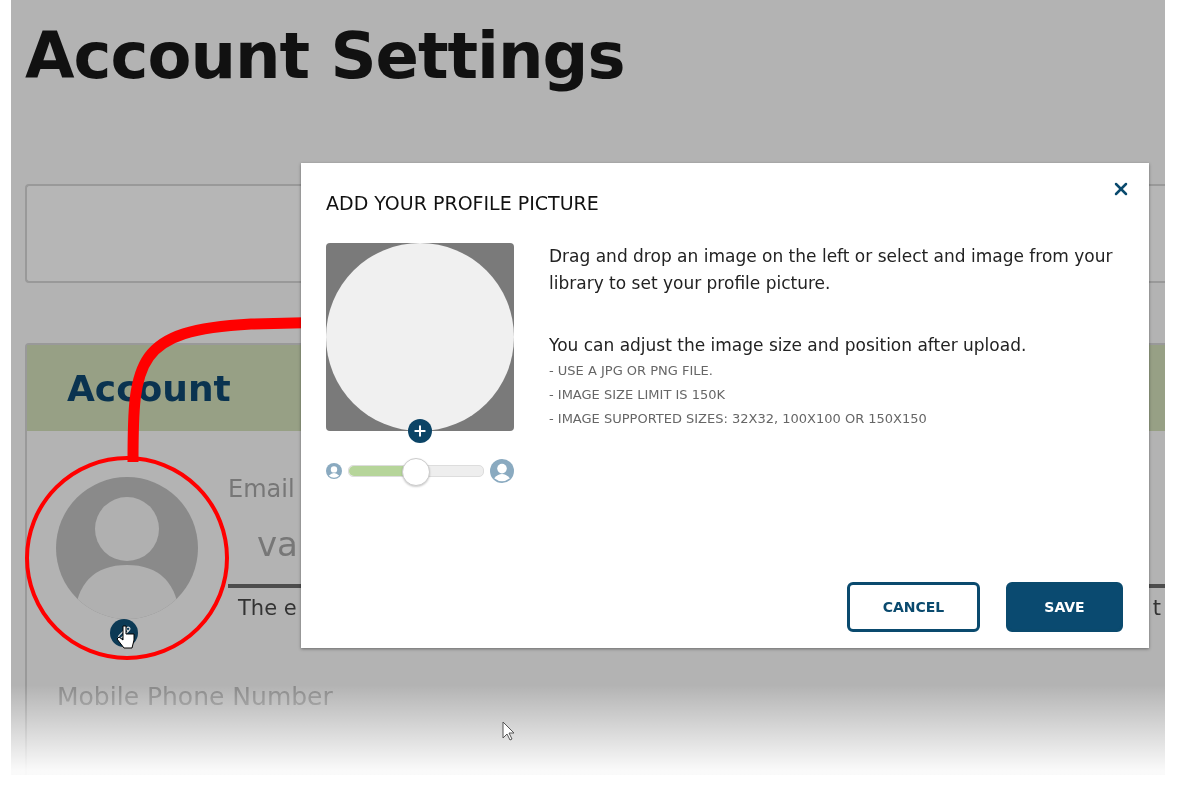 The height and width of the screenshot is (793, 1177). I want to click on image-drop-area, so click(420, 337).